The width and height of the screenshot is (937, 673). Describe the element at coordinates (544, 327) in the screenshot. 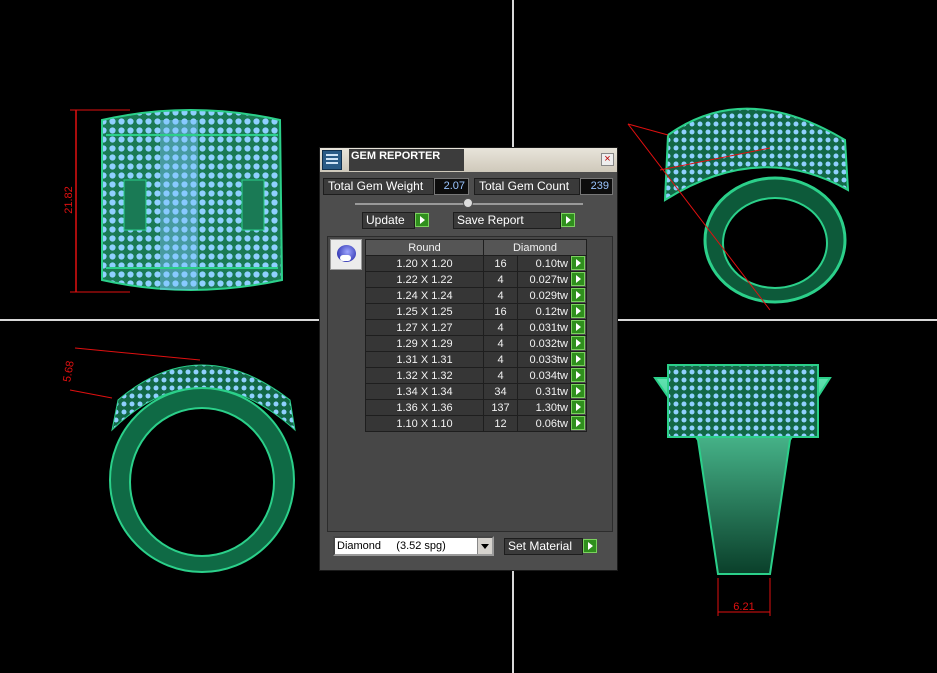

I see `gem-carat-cell: 0.031tw` at that location.